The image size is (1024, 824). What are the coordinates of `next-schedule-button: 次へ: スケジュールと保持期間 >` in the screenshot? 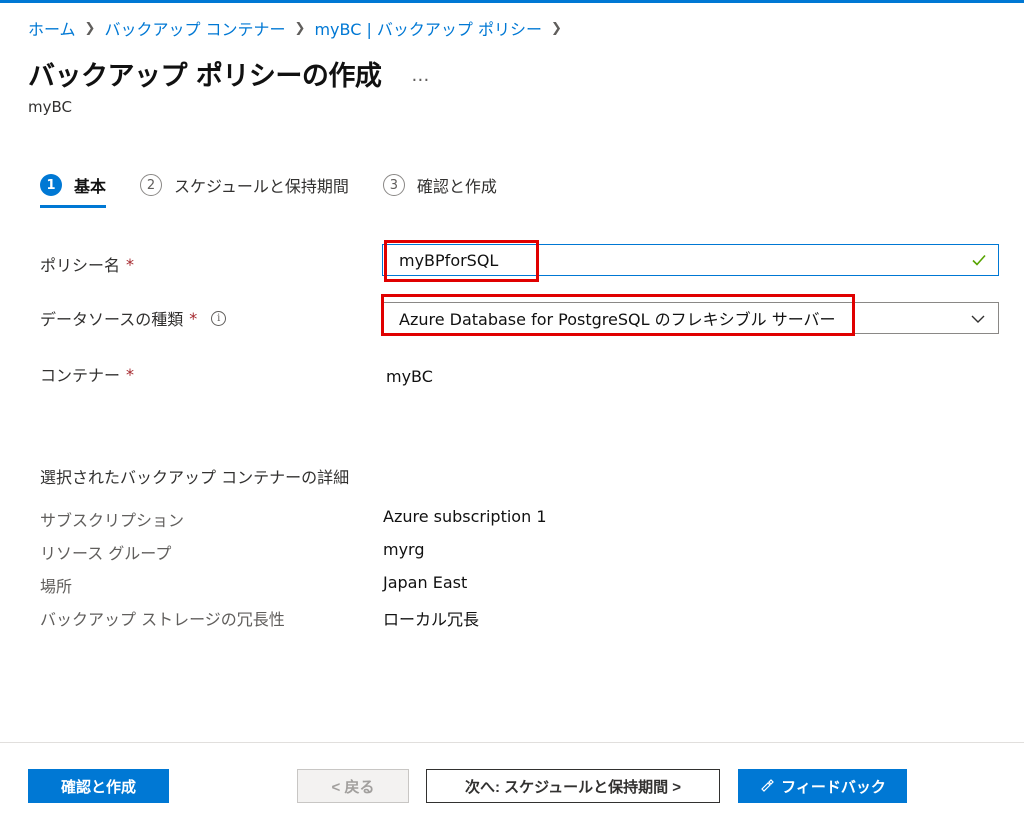 It's located at (573, 786).